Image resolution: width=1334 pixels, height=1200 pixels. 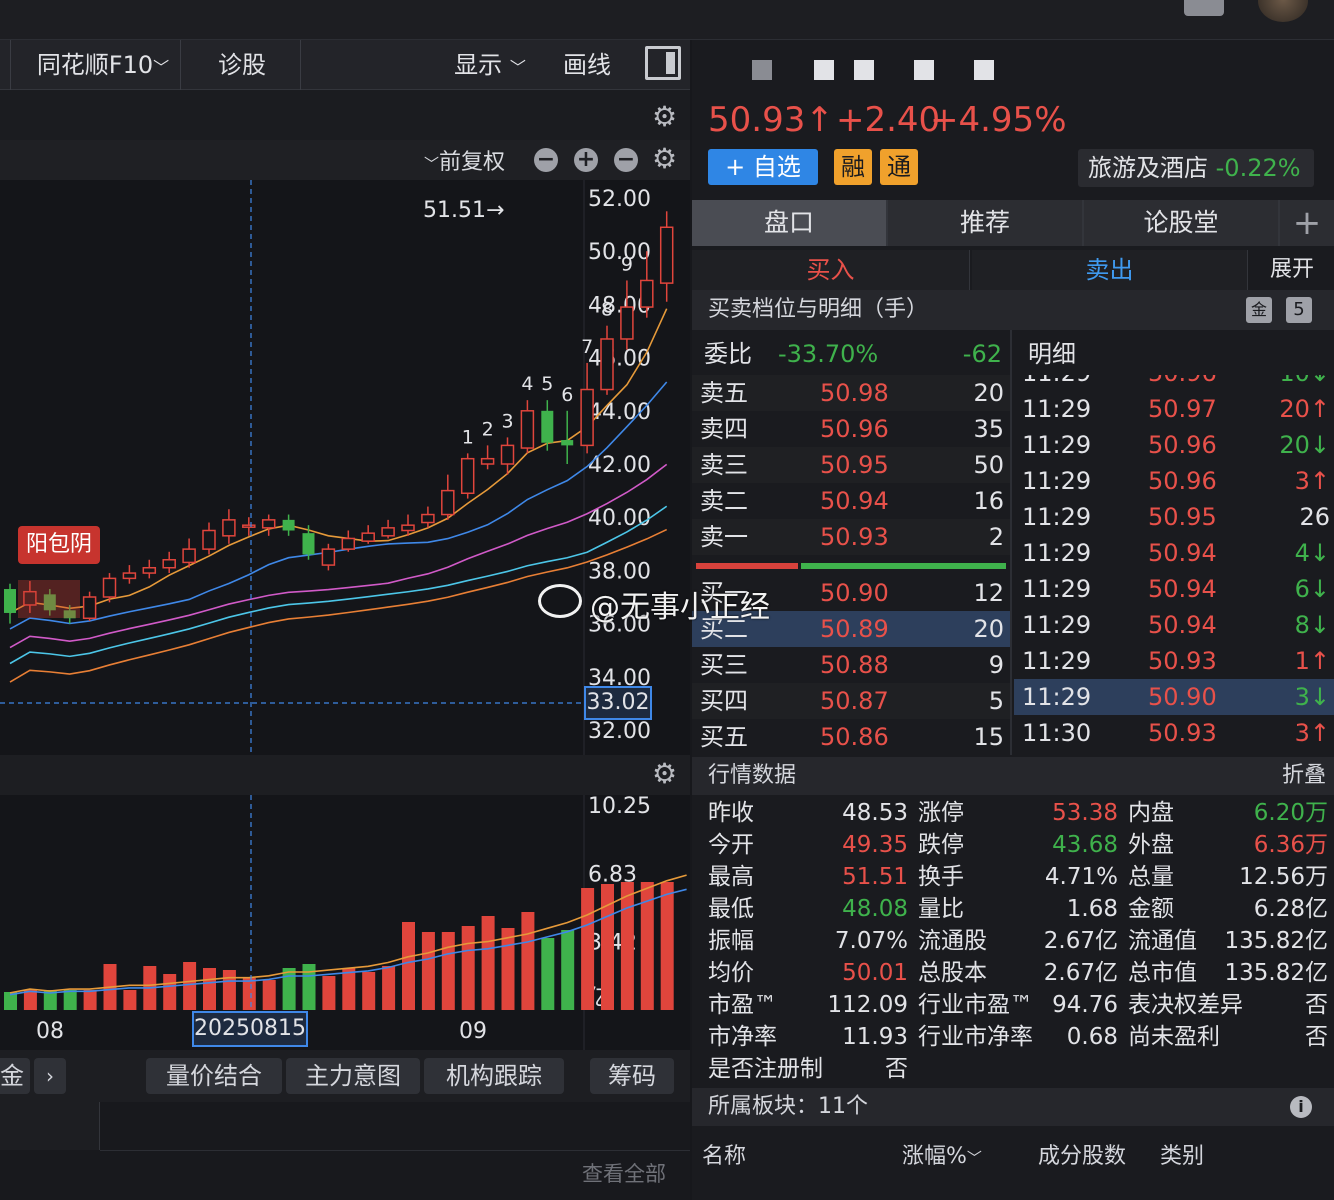 I want to click on tick-row: 11:29 50.93 1↑, so click(x=1174, y=661).